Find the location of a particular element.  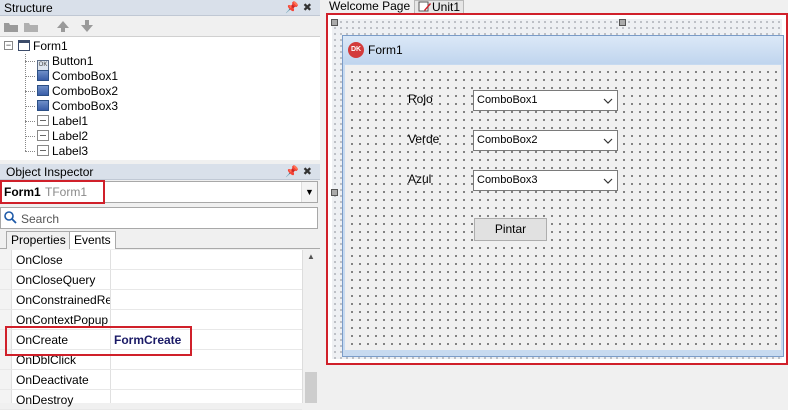

structure-panel-header: Structure 📌✖ is located at coordinates (160, 8).